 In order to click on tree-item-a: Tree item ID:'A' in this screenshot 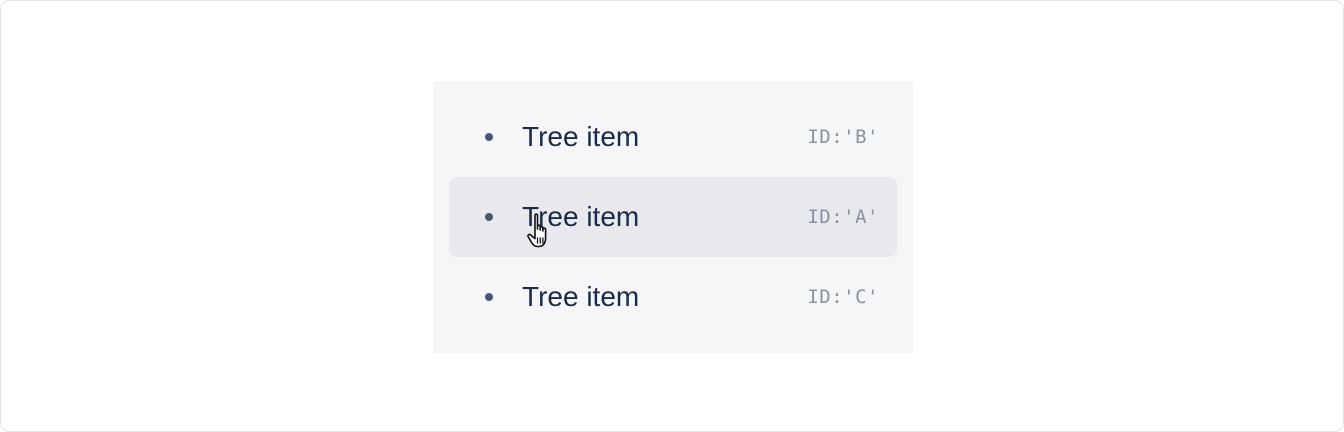, I will do `click(673, 217)`.